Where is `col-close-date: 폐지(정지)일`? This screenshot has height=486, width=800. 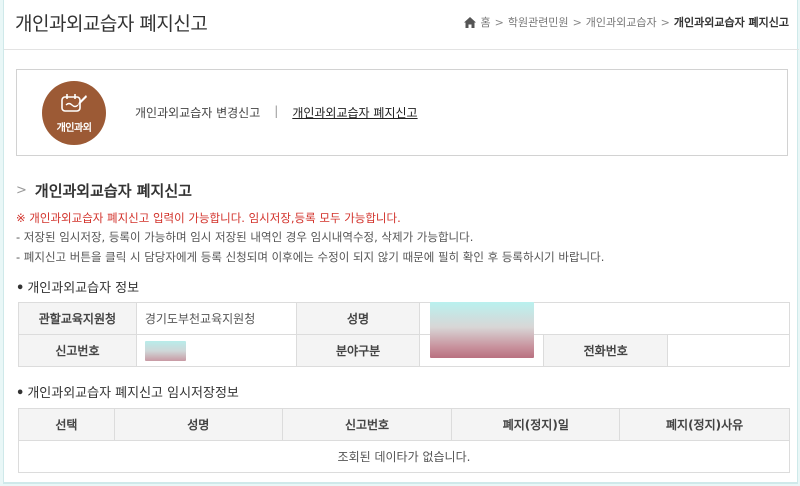 col-close-date: 폐지(정지)일 is located at coordinates (536, 424).